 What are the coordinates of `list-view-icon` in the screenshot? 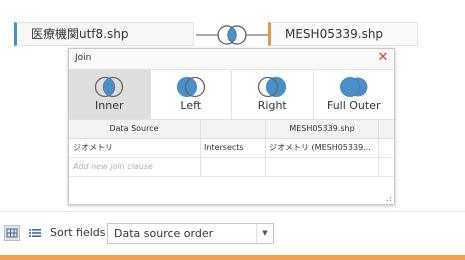 It's located at (35, 233).